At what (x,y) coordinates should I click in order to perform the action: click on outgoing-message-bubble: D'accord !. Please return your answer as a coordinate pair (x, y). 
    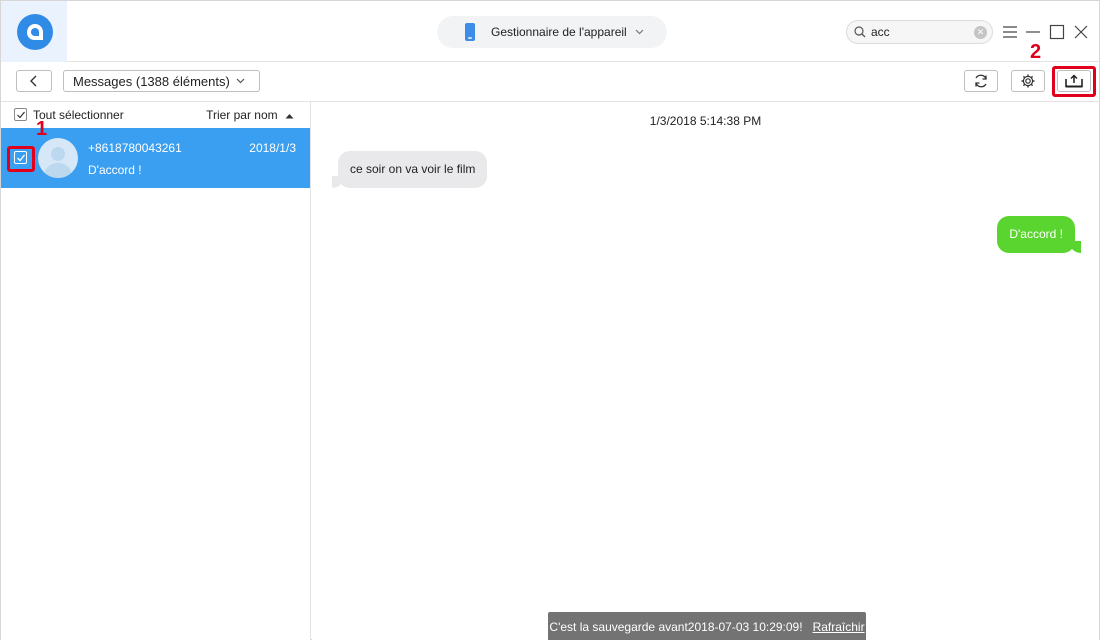
    Looking at the image, I should click on (1039, 234).